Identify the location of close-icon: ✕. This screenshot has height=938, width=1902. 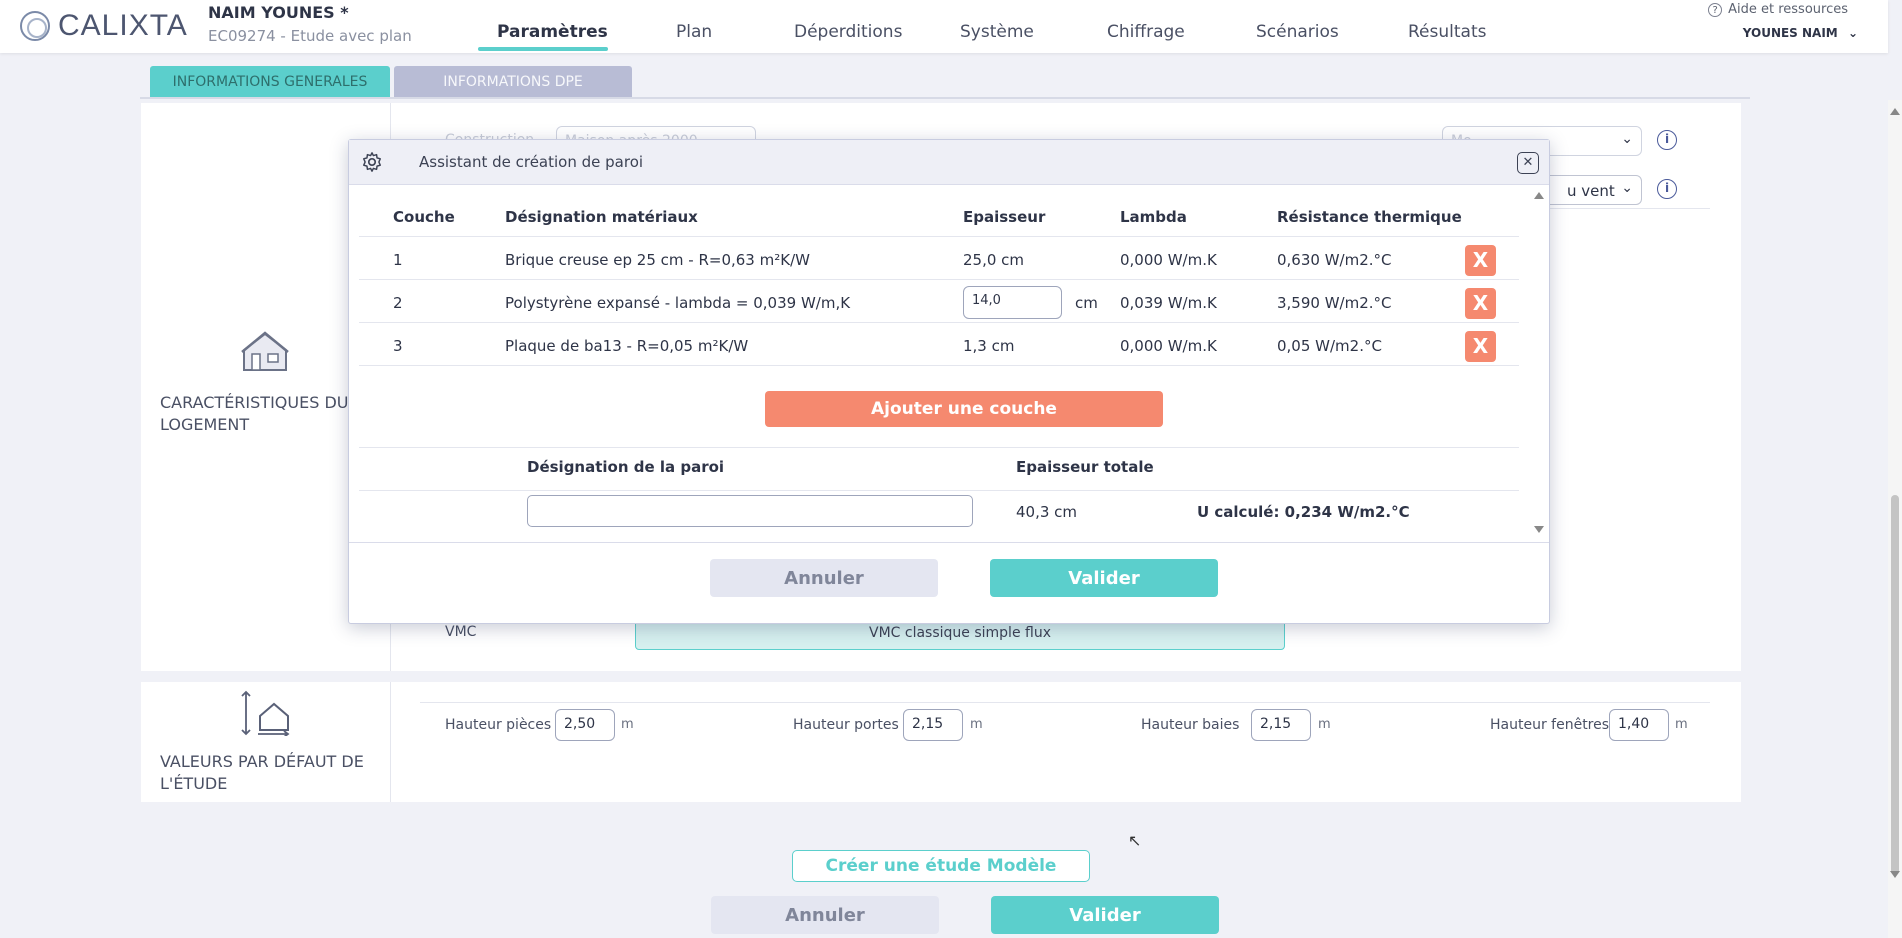
(1528, 163).